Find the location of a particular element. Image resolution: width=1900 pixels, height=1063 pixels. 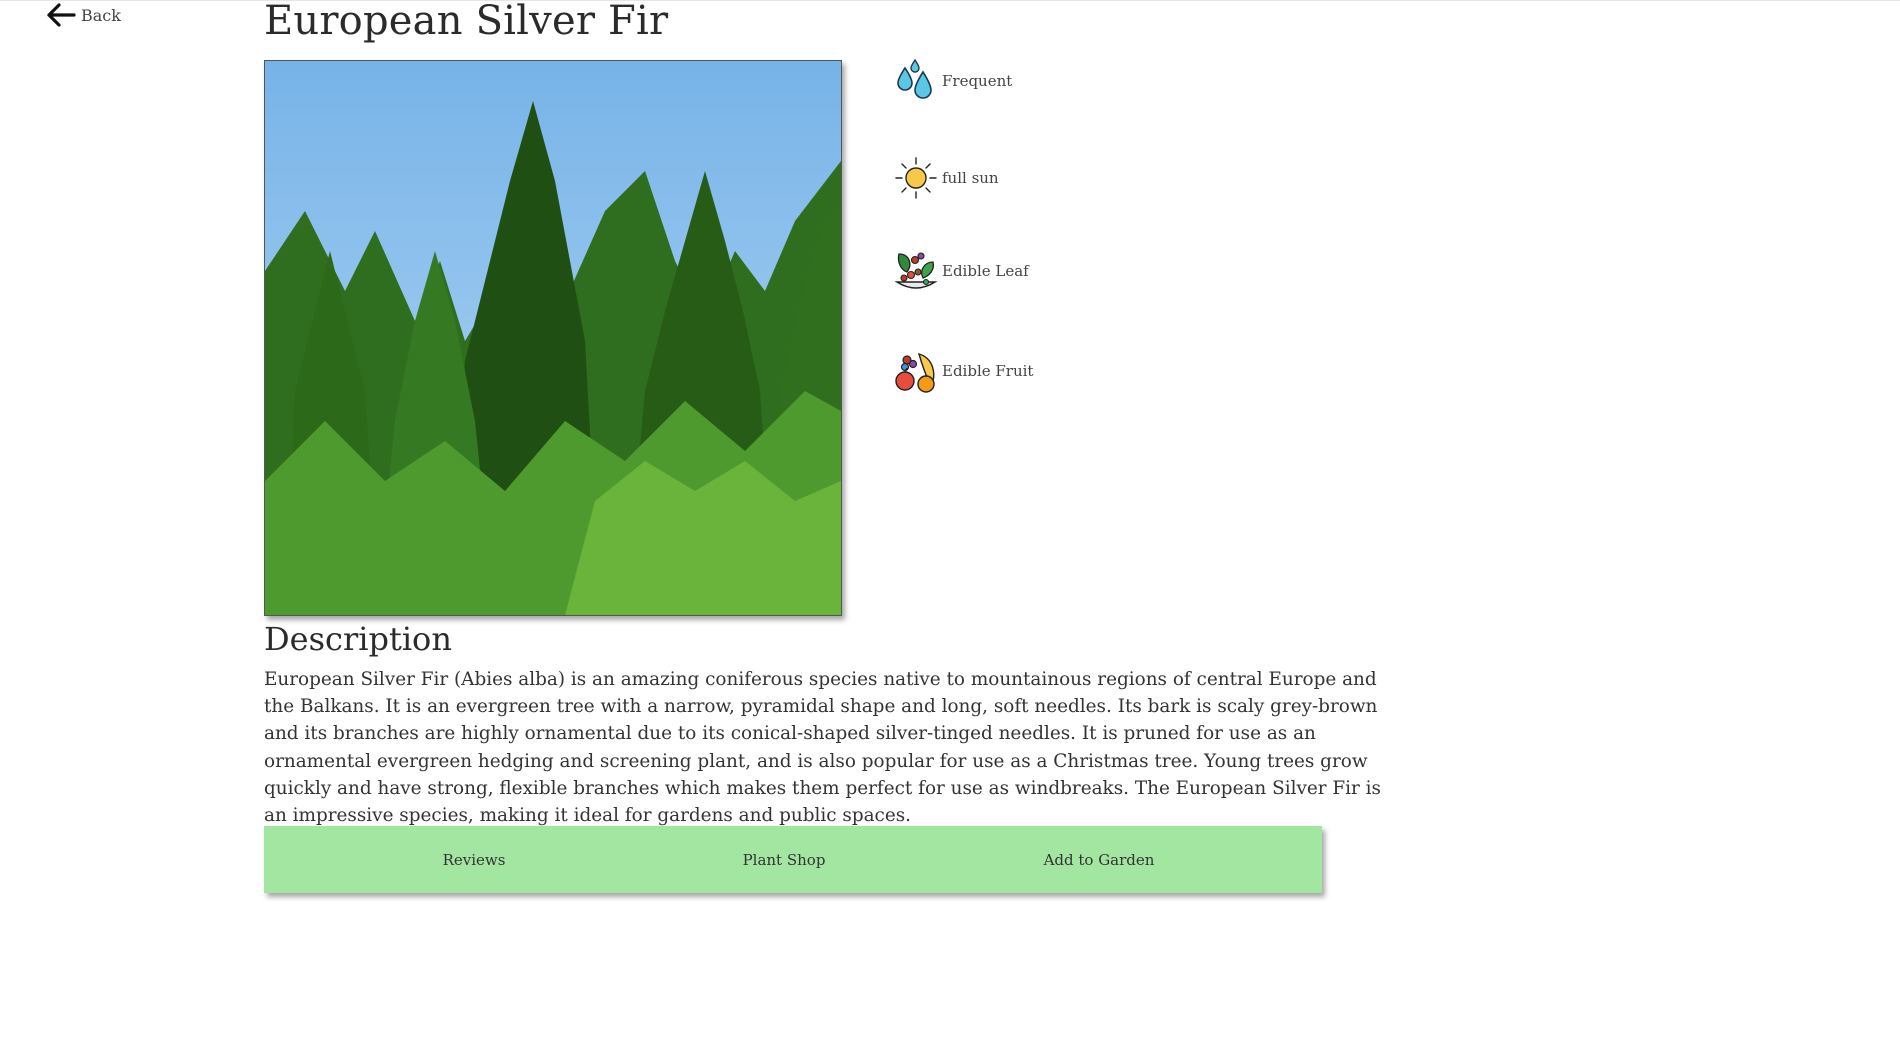

attribute-edible-fruit: Edible Fruit is located at coordinates (963, 371).